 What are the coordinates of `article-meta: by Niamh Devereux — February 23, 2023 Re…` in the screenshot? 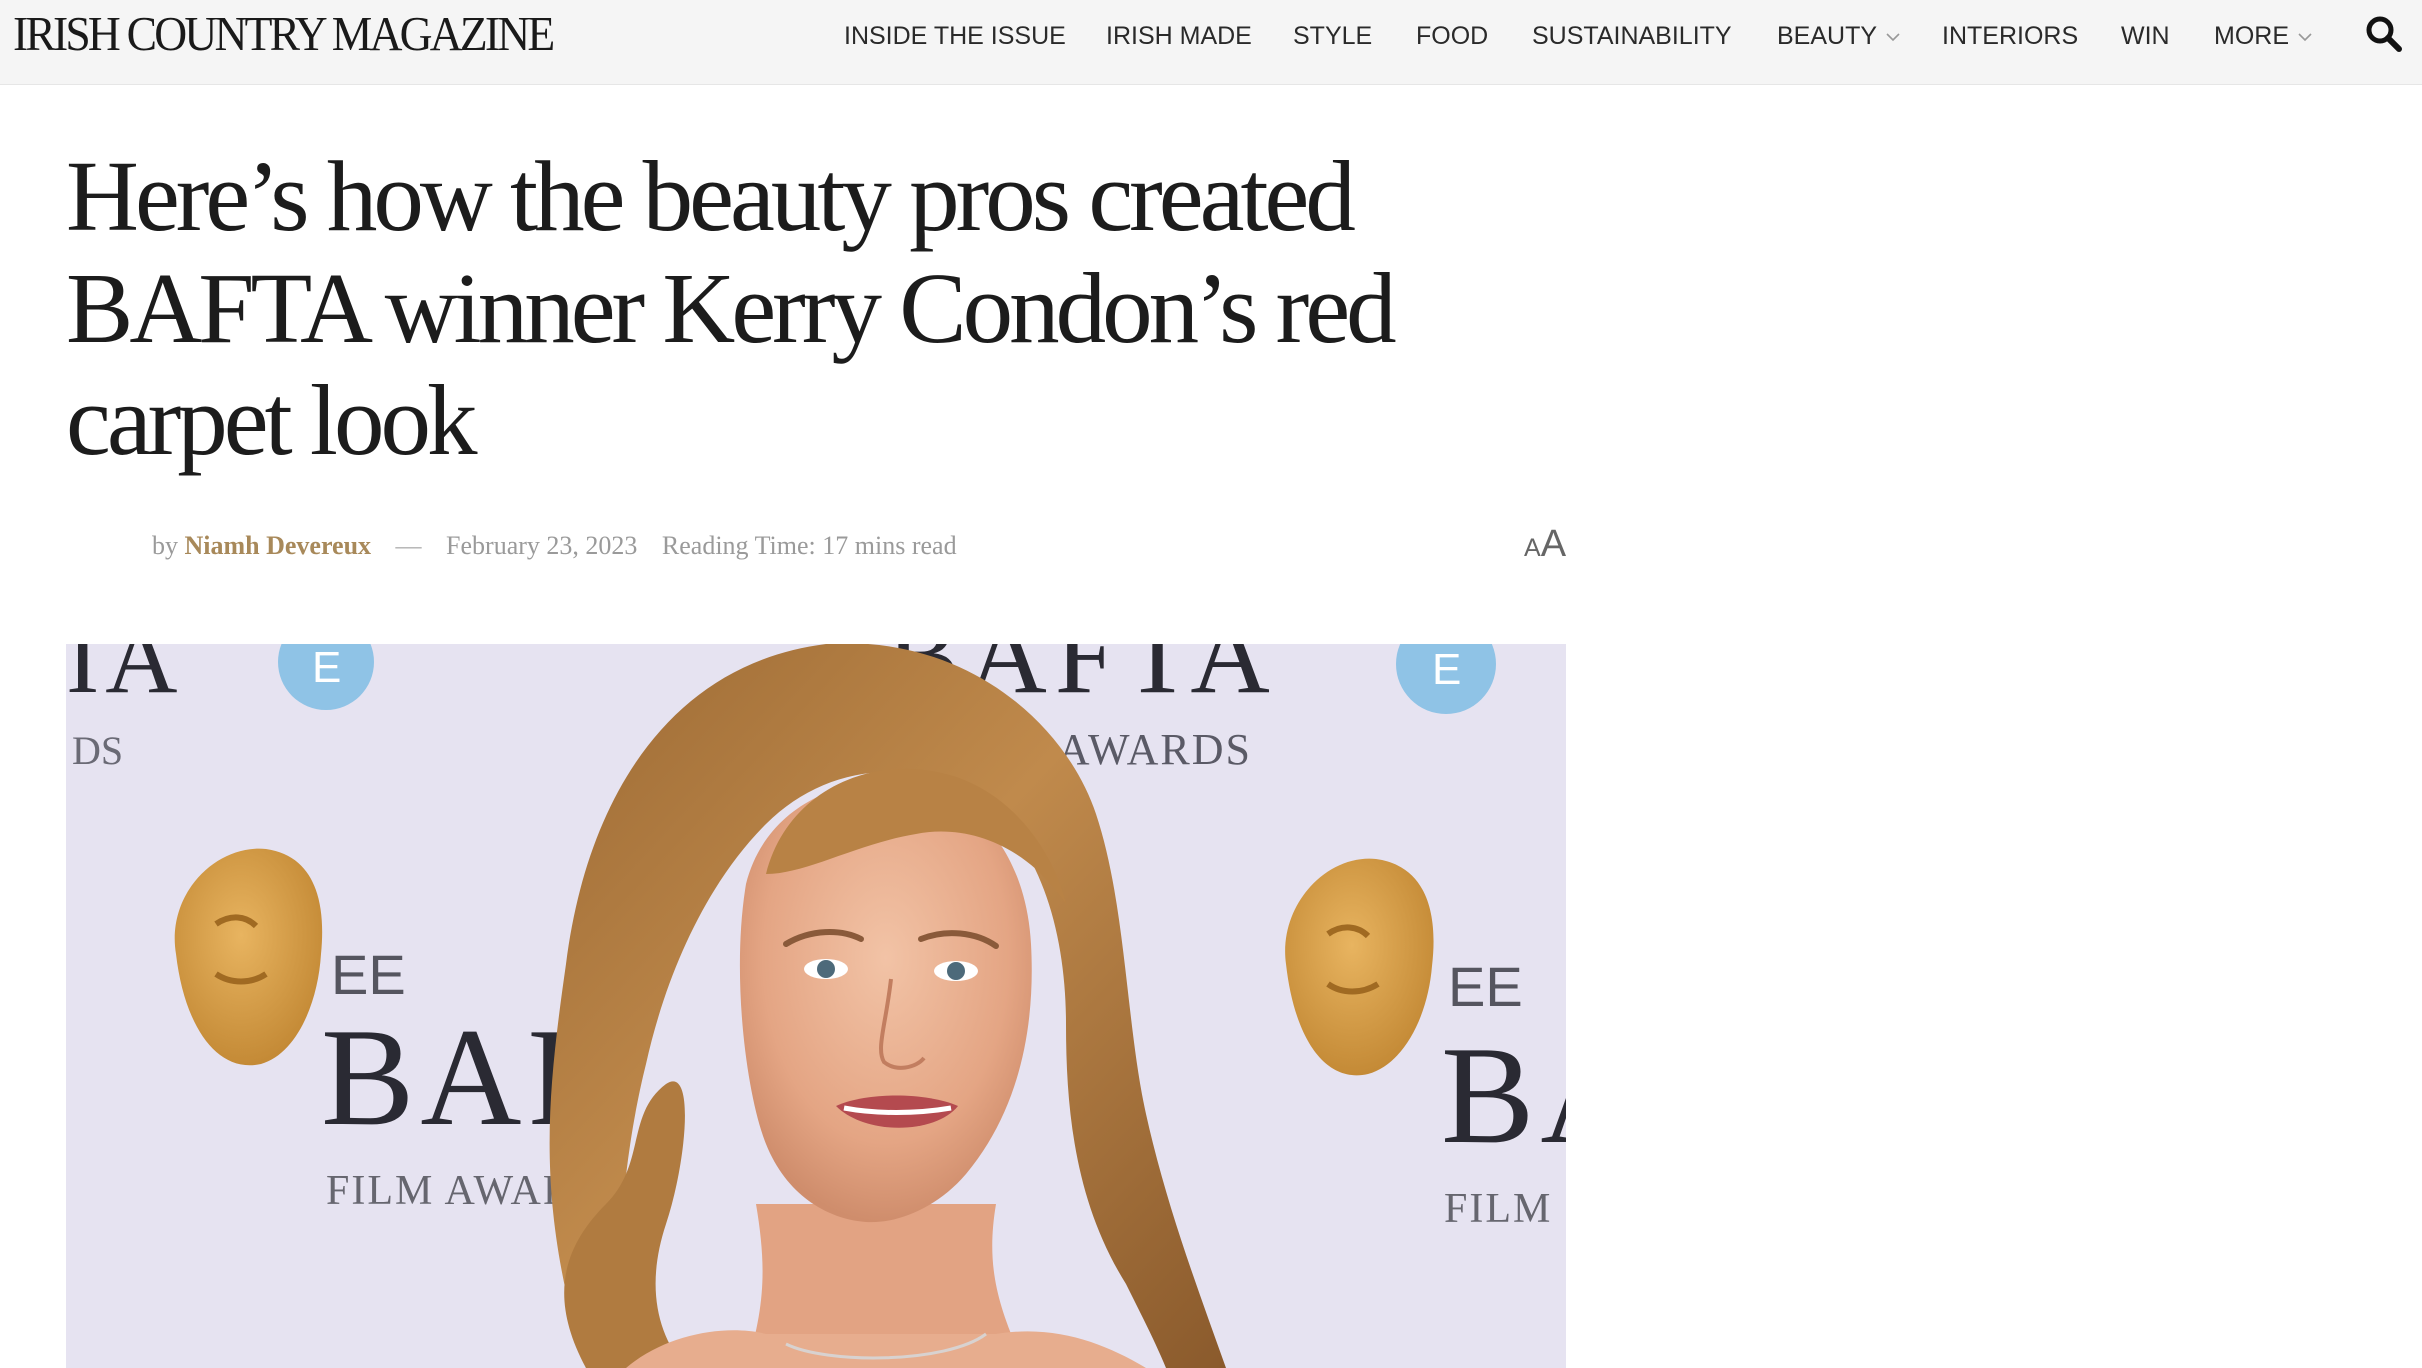 It's located at (554, 546).